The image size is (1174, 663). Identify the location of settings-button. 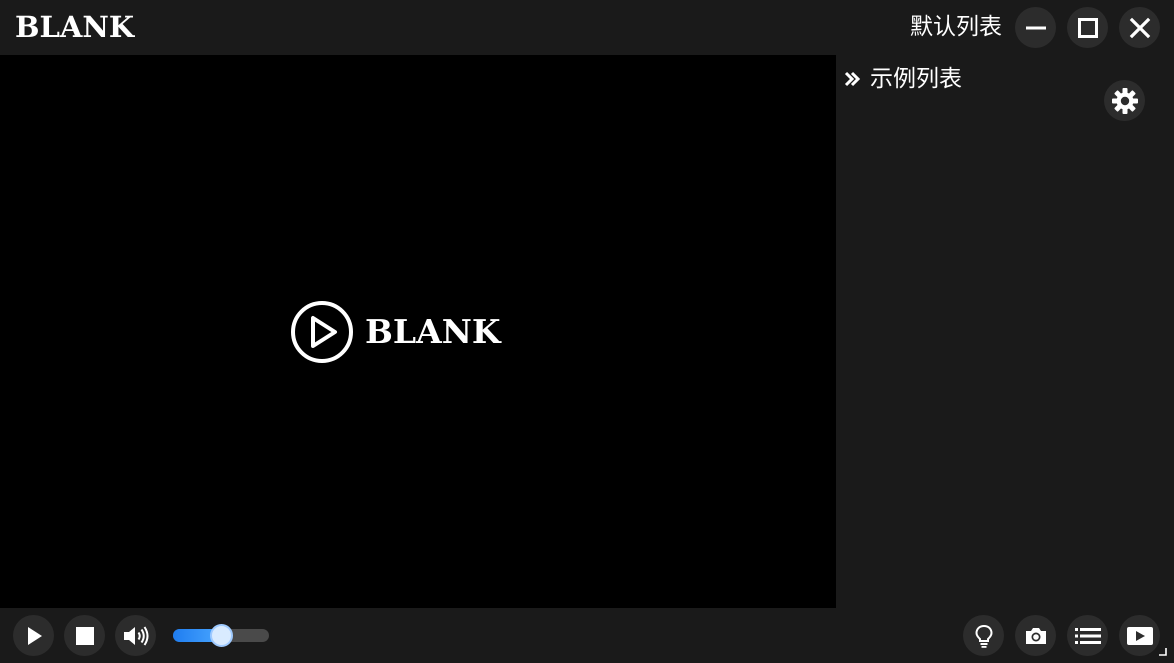
(1124, 100).